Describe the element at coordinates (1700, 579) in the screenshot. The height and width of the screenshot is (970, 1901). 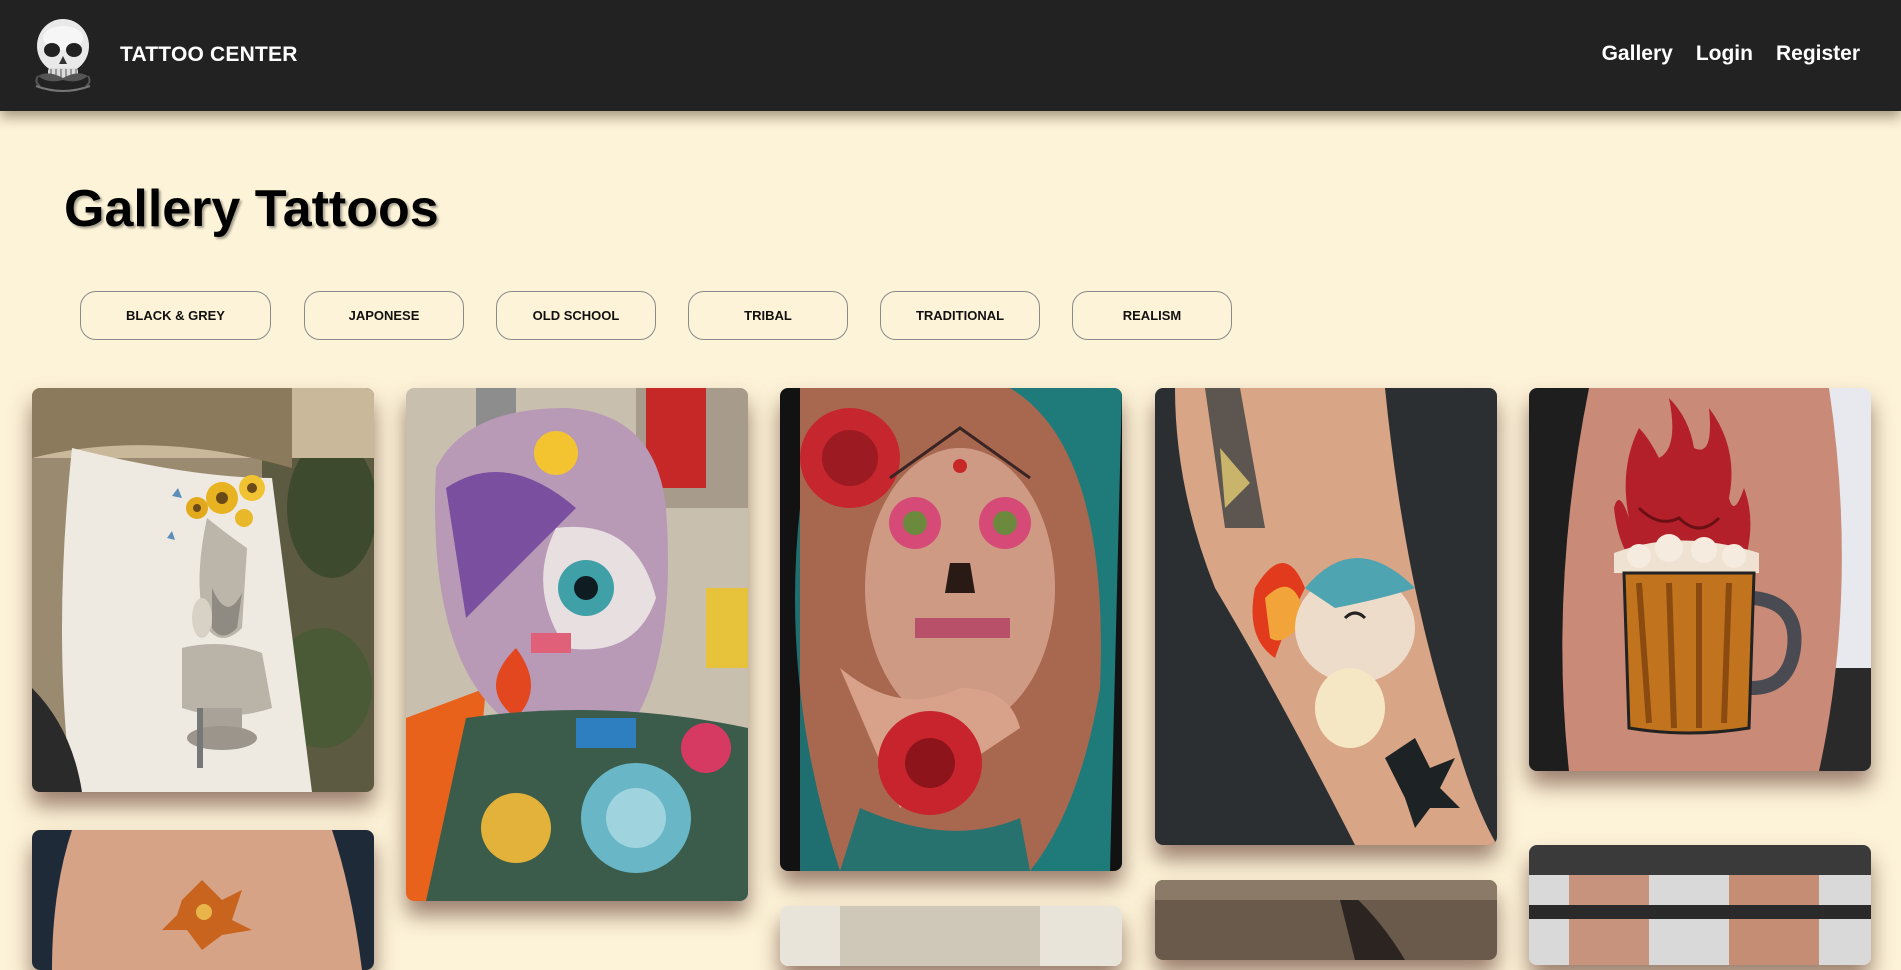
I see `gallery-image-beer-mug` at that location.